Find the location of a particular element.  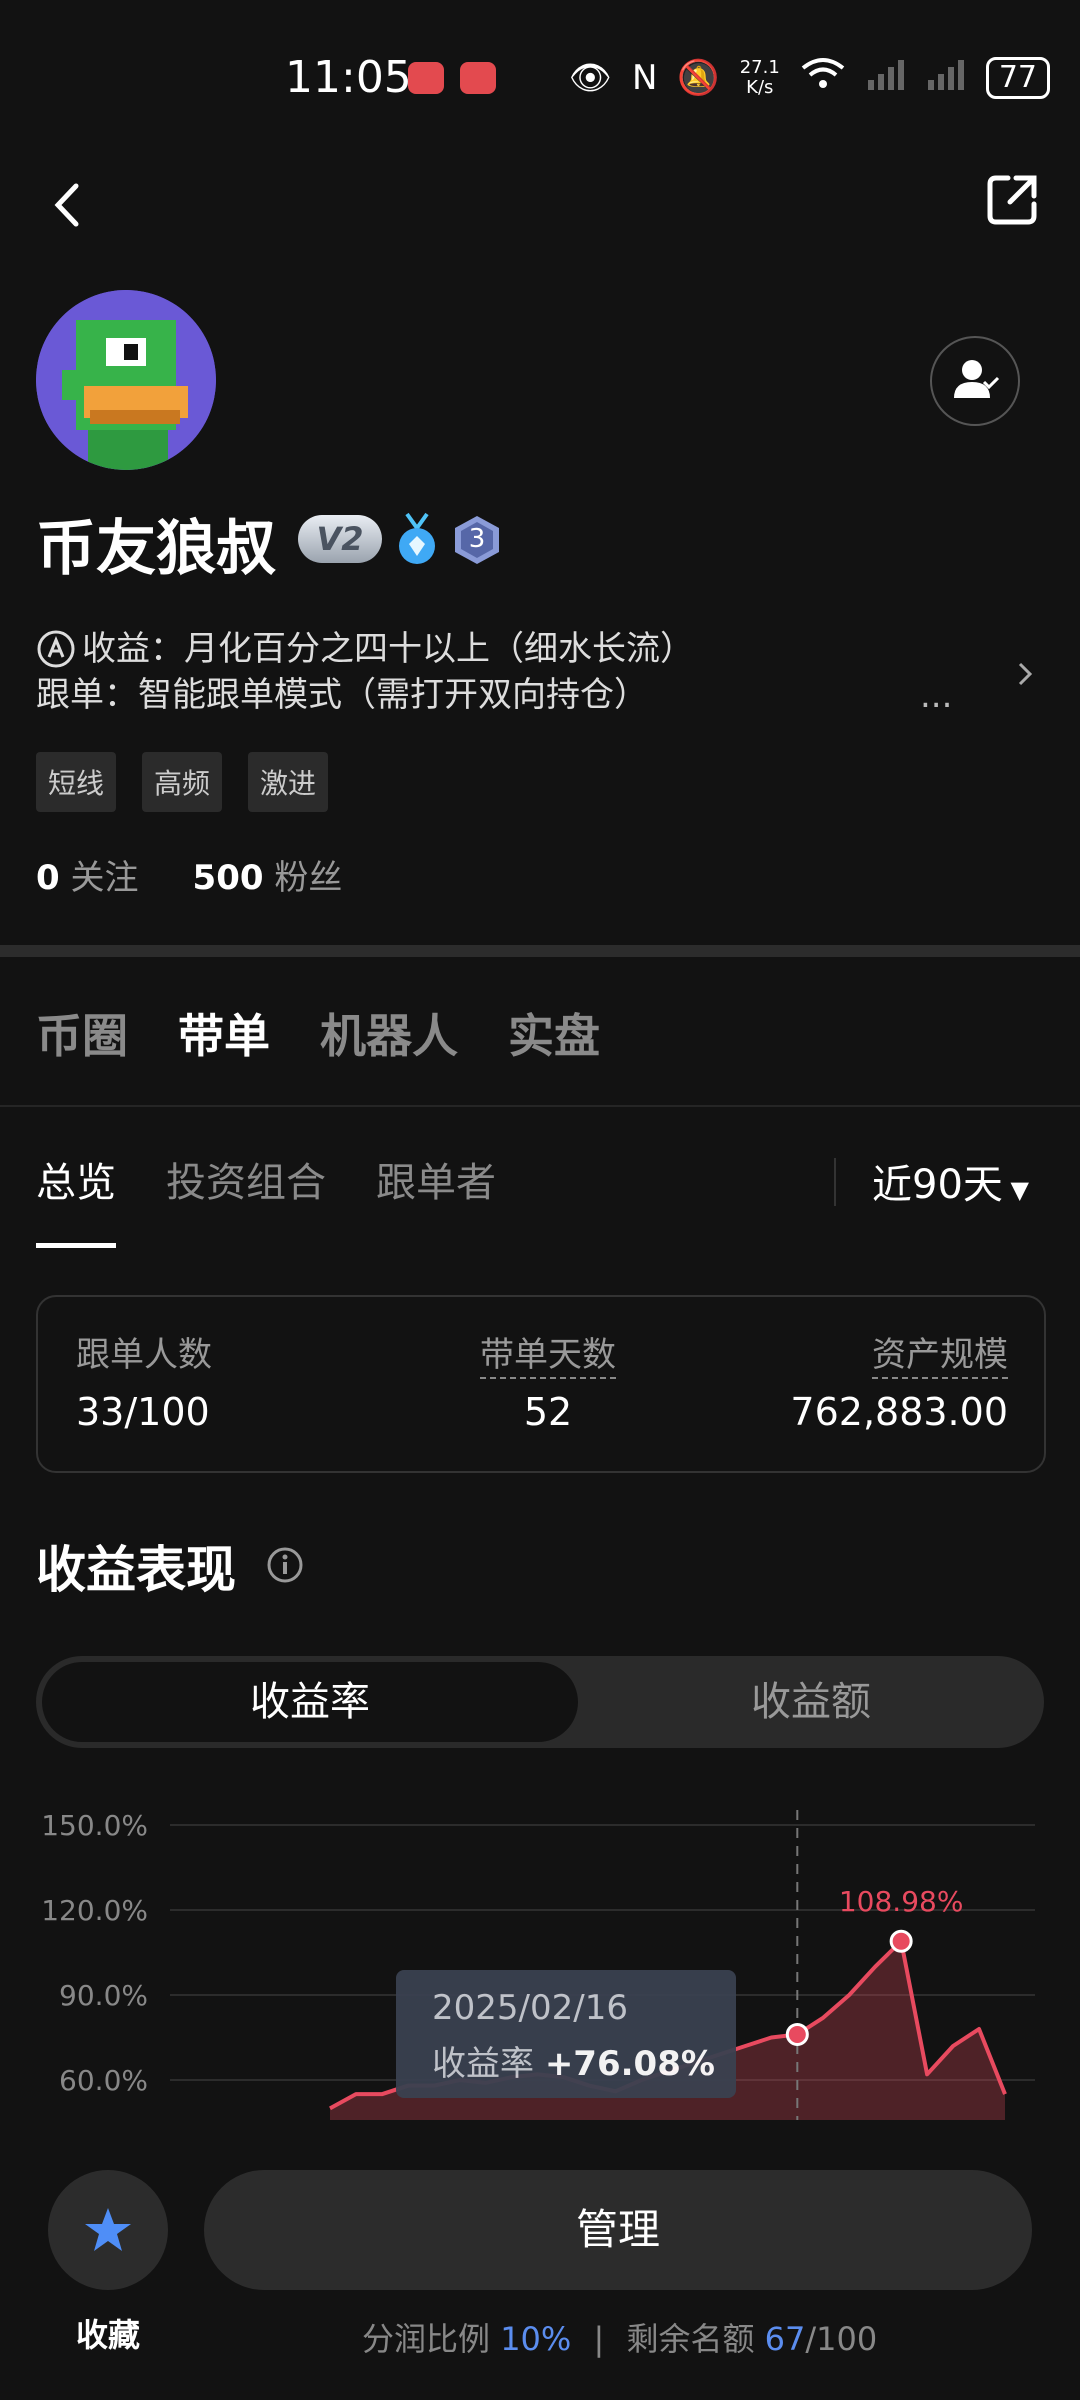

tab-bots: 机器人 is located at coordinates (389, 1033).